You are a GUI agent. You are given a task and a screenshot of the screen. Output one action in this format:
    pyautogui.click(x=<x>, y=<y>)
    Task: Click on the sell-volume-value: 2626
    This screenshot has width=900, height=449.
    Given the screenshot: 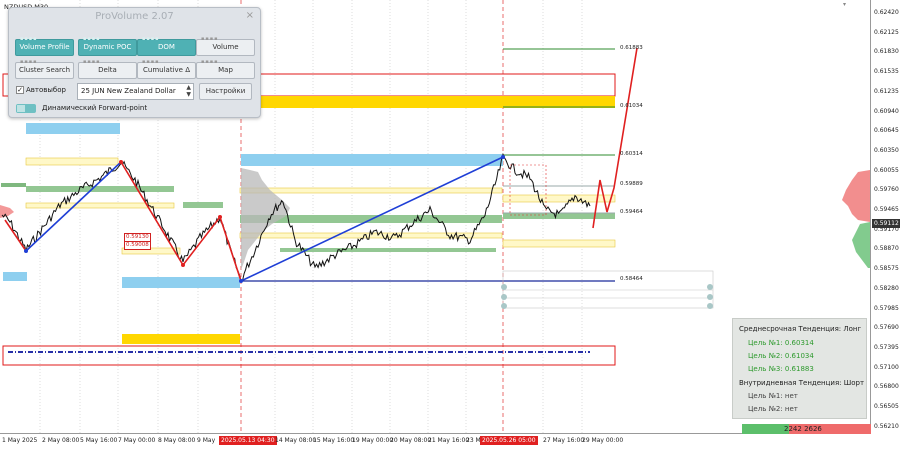 What is the action you would take?
    pyautogui.click(x=813, y=429)
    